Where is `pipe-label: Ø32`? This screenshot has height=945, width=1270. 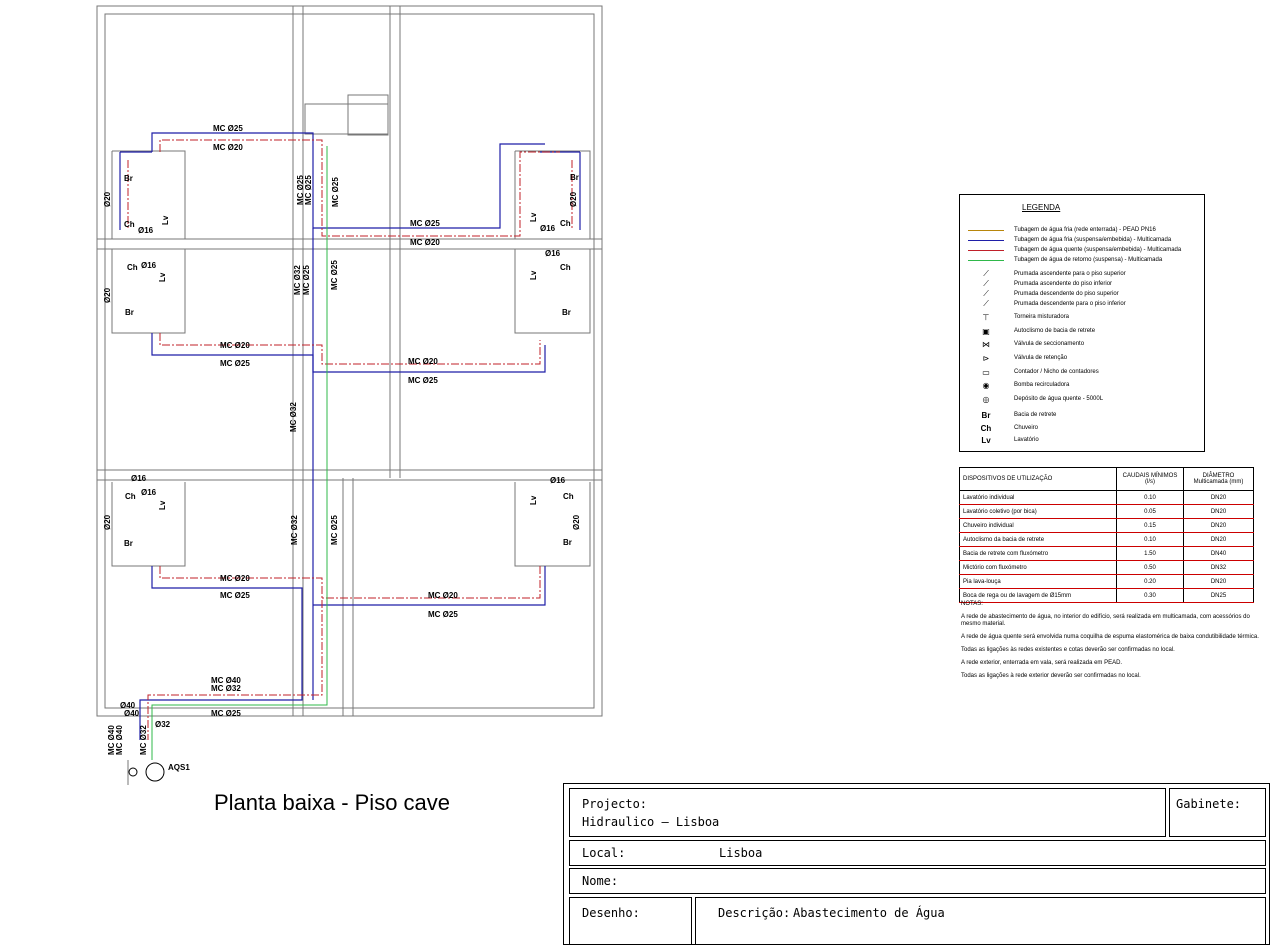 pipe-label: Ø32 is located at coordinates (163, 724).